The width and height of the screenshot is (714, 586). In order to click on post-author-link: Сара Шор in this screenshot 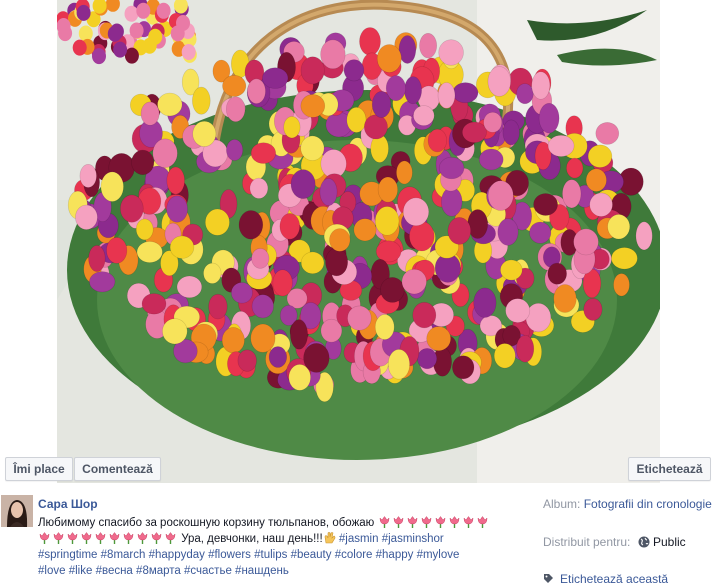, I will do `click(68, 504)`.